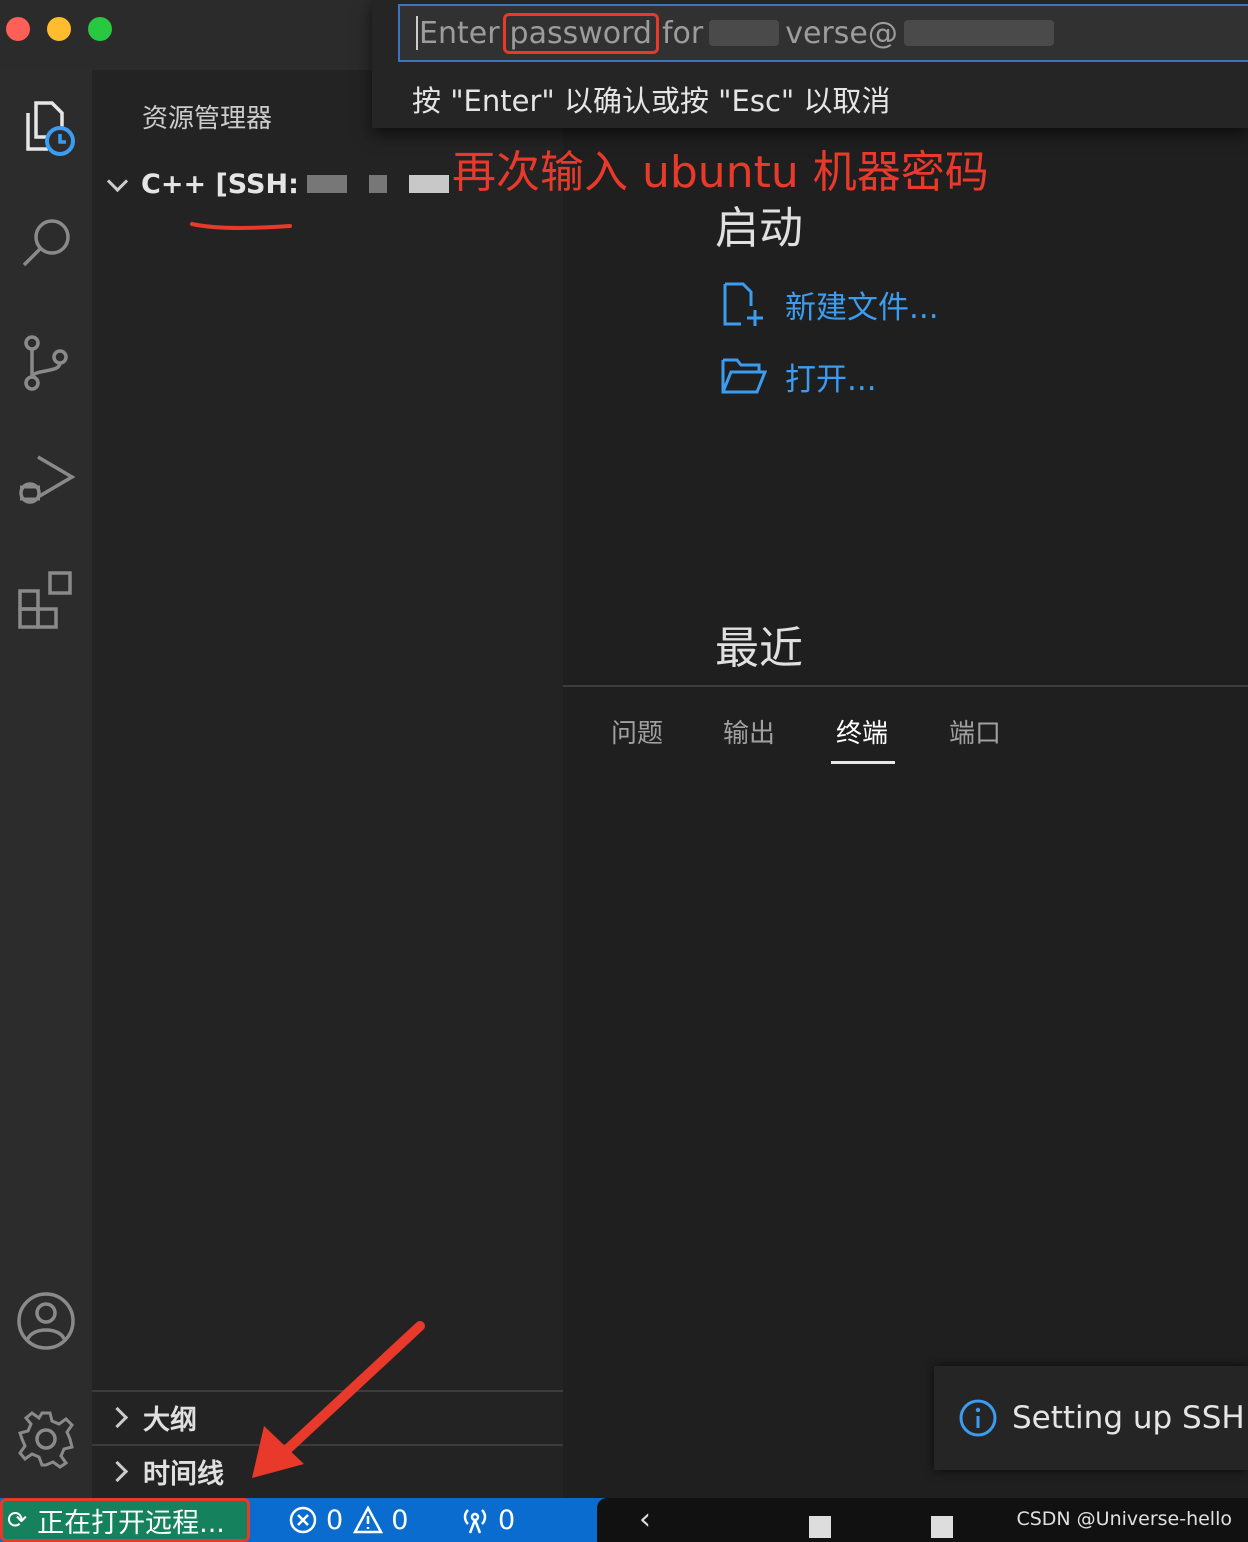  I want to click on close-window-button, so click(18, 29).